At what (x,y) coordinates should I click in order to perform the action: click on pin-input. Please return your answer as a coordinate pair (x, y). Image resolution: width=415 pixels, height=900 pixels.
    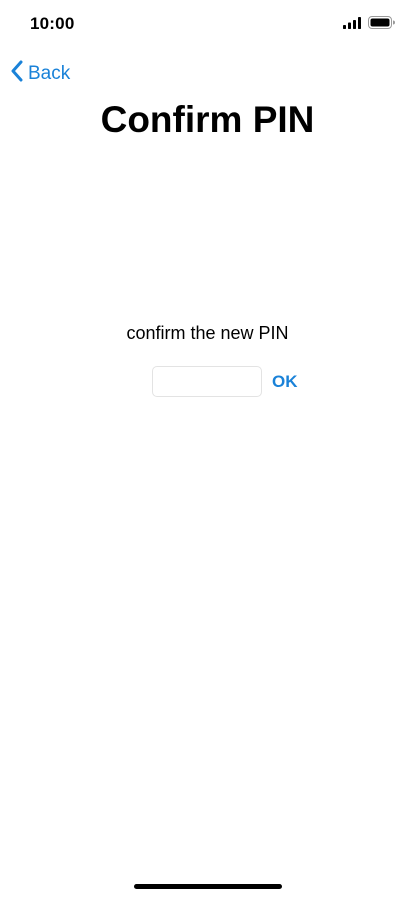
    Looking at the image, I should click on (207, 381).